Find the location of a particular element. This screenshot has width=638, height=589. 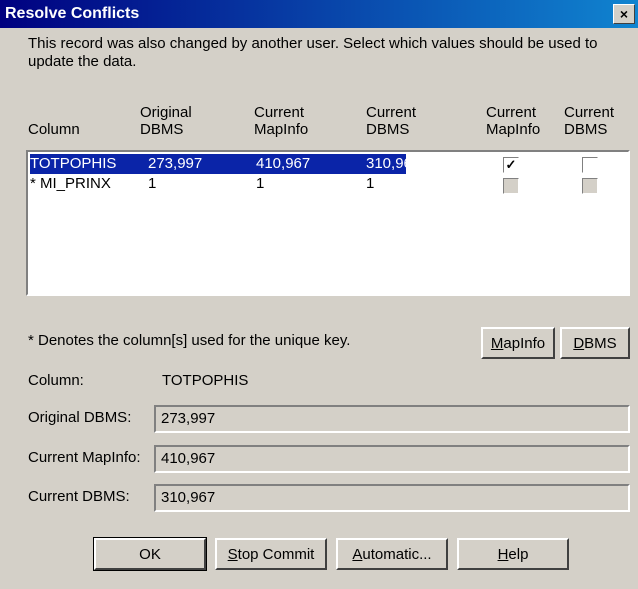

stop-commit-post: top Commit is located at coordinates (276, 554).